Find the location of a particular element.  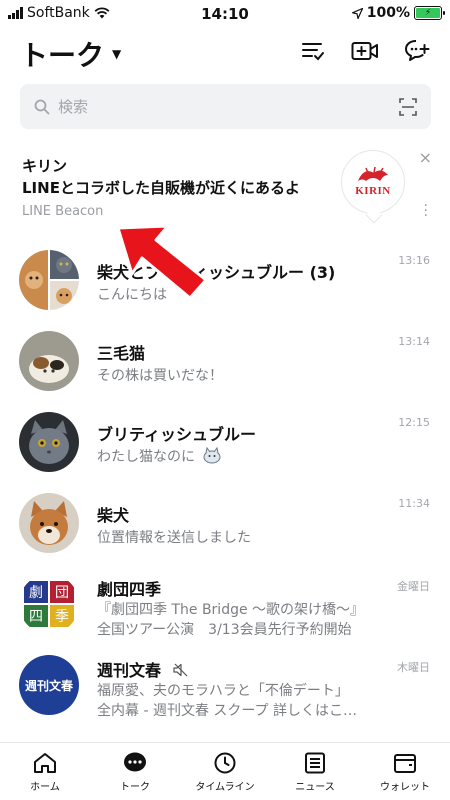

news-icon is located at coordinates (315, 763).